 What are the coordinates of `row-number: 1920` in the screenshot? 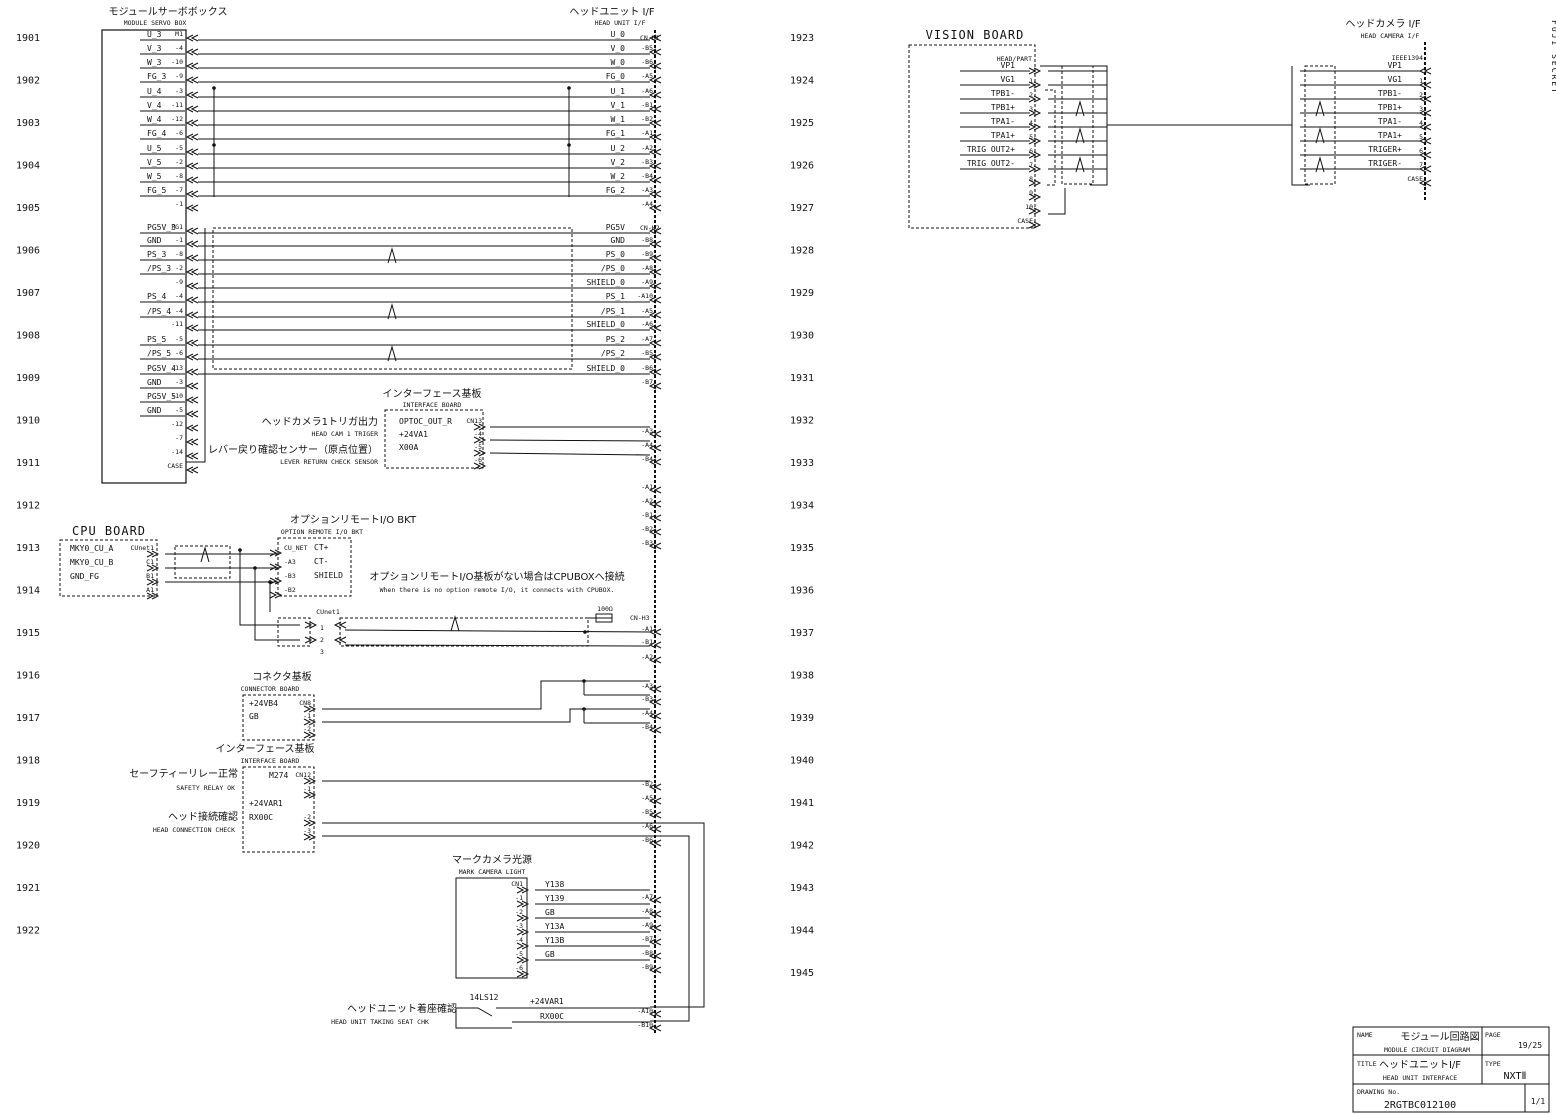 It's located at (28, 846).